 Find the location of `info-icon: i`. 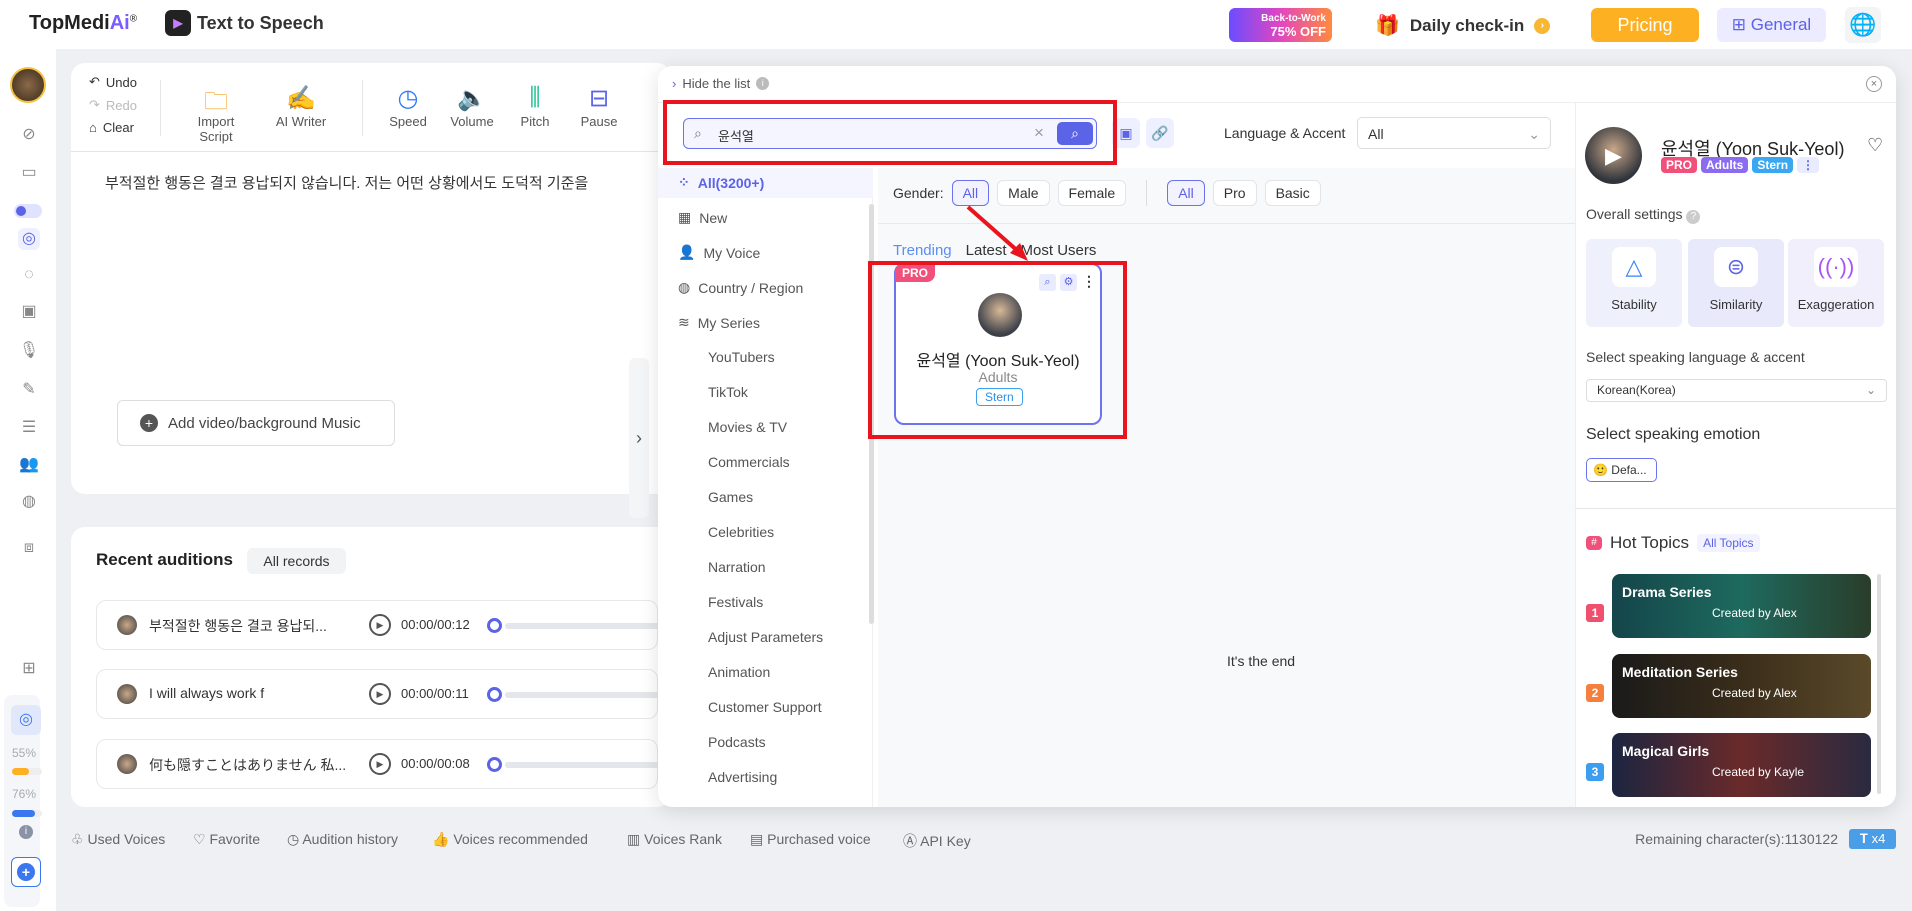

info-icon: i is located at coordinates (26, 832).